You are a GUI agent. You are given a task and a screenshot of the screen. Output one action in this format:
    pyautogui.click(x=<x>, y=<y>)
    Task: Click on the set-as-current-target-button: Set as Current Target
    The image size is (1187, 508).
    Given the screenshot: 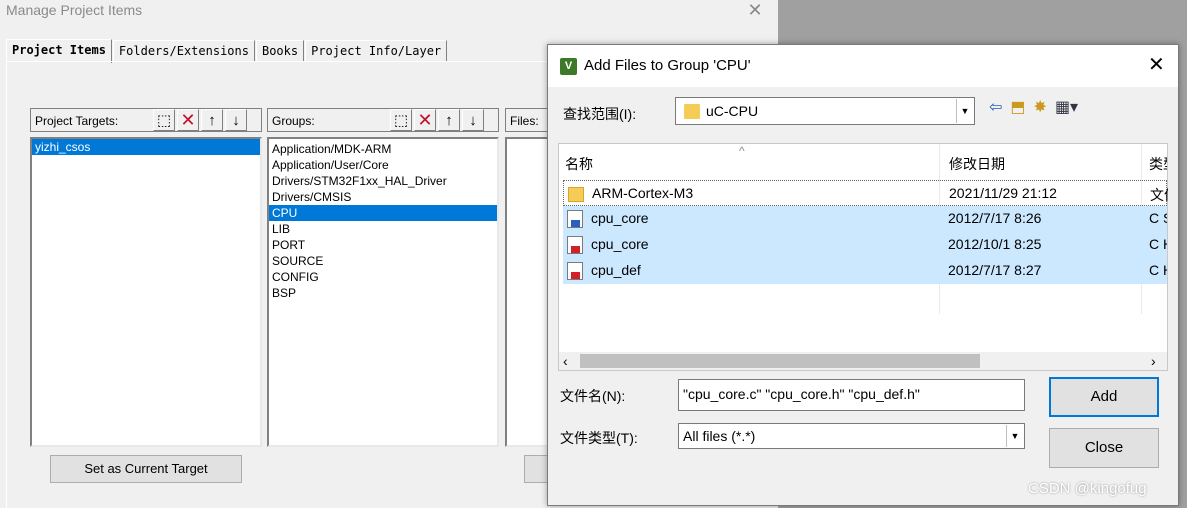 What is the action you would take?
    pyautogui.click(x=146, y=469)
    